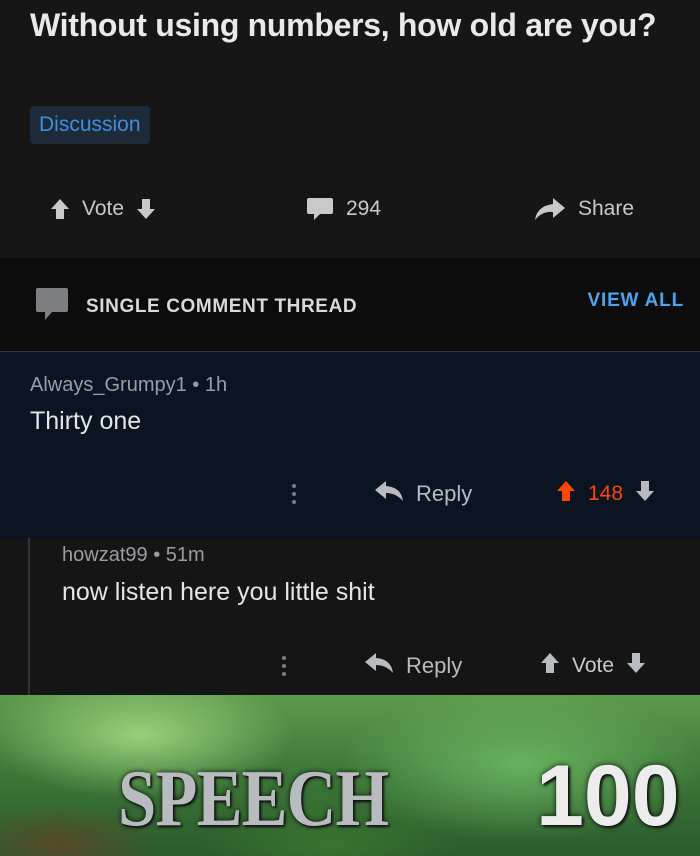 This screenshot has width=700, height=856. What do you see at coordinates (364, 208) in the screenshot?
I see `comment-count: 294` at bounding box center [364, 208].